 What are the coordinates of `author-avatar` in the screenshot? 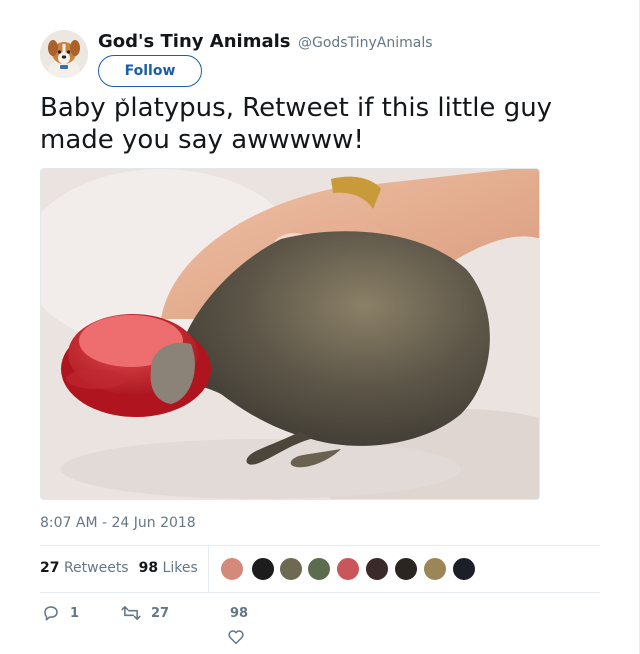 It's located at (64, 54).